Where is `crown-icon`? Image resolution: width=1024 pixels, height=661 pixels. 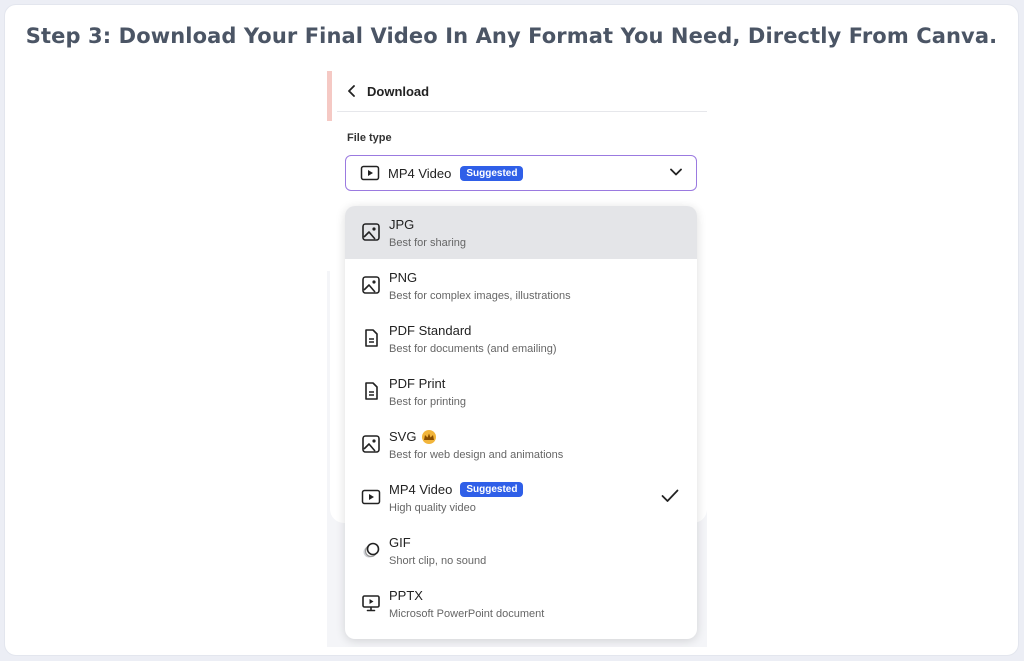 crown-icon is located at coordinates (429, 436).